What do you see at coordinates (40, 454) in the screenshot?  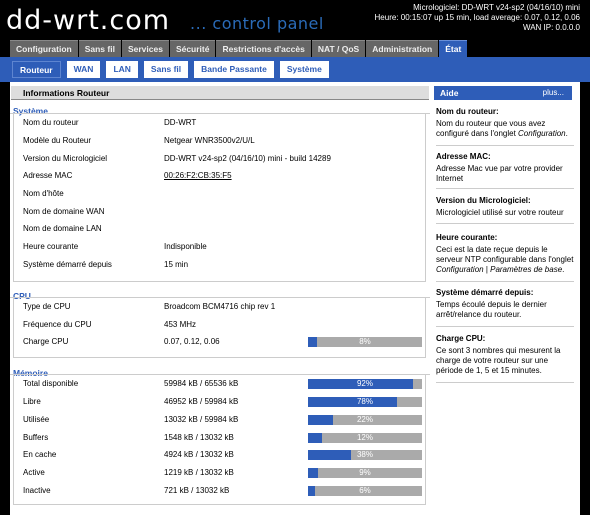 I see `memory-cached-label: En cache` at bounding box center [40, 454].